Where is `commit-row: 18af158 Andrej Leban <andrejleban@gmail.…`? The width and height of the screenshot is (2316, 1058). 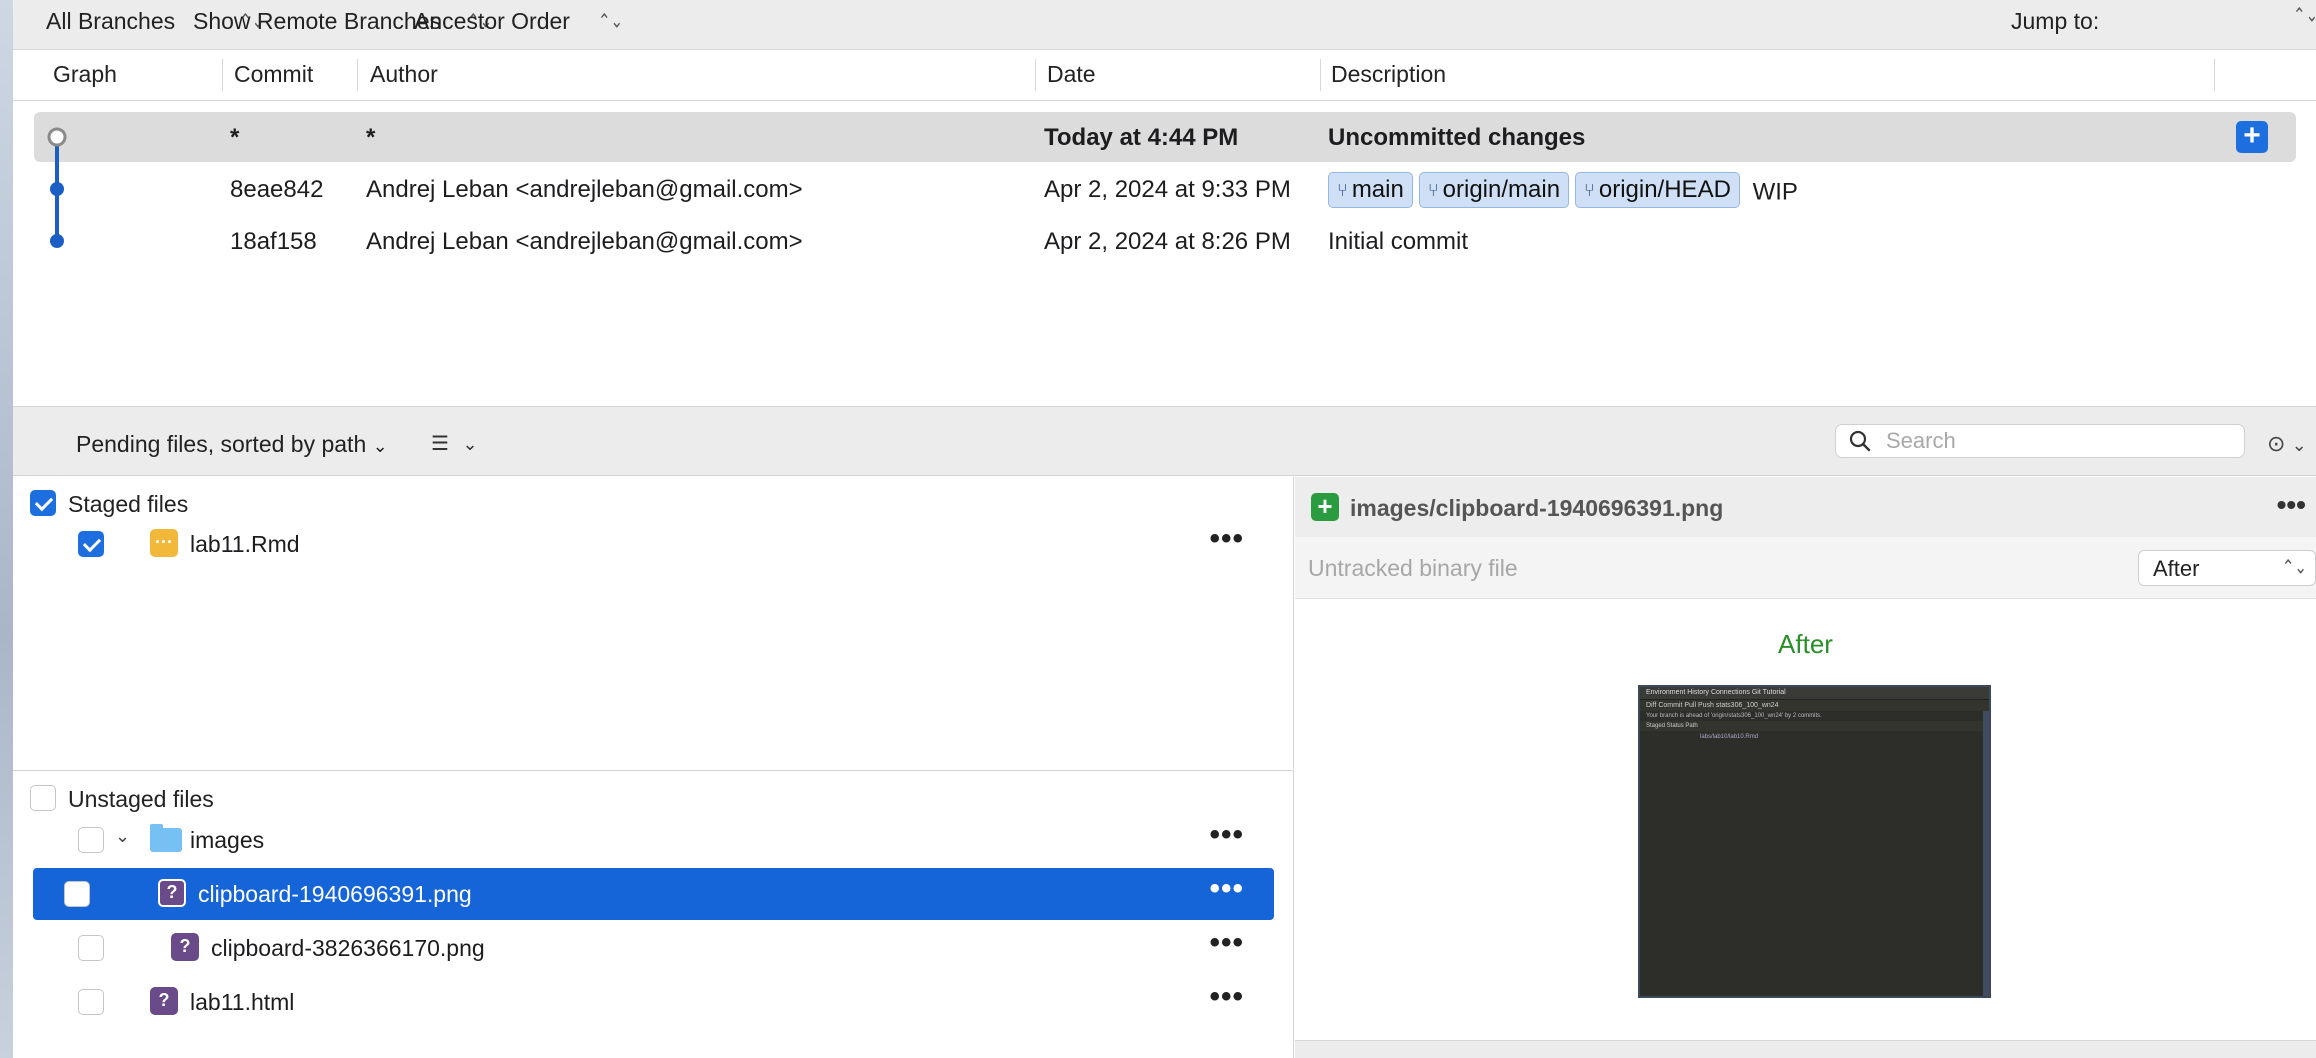
commit-row: 18af158 Andrej Leban <andrejleban@gmail.… is located at coordinates (1165, 241).